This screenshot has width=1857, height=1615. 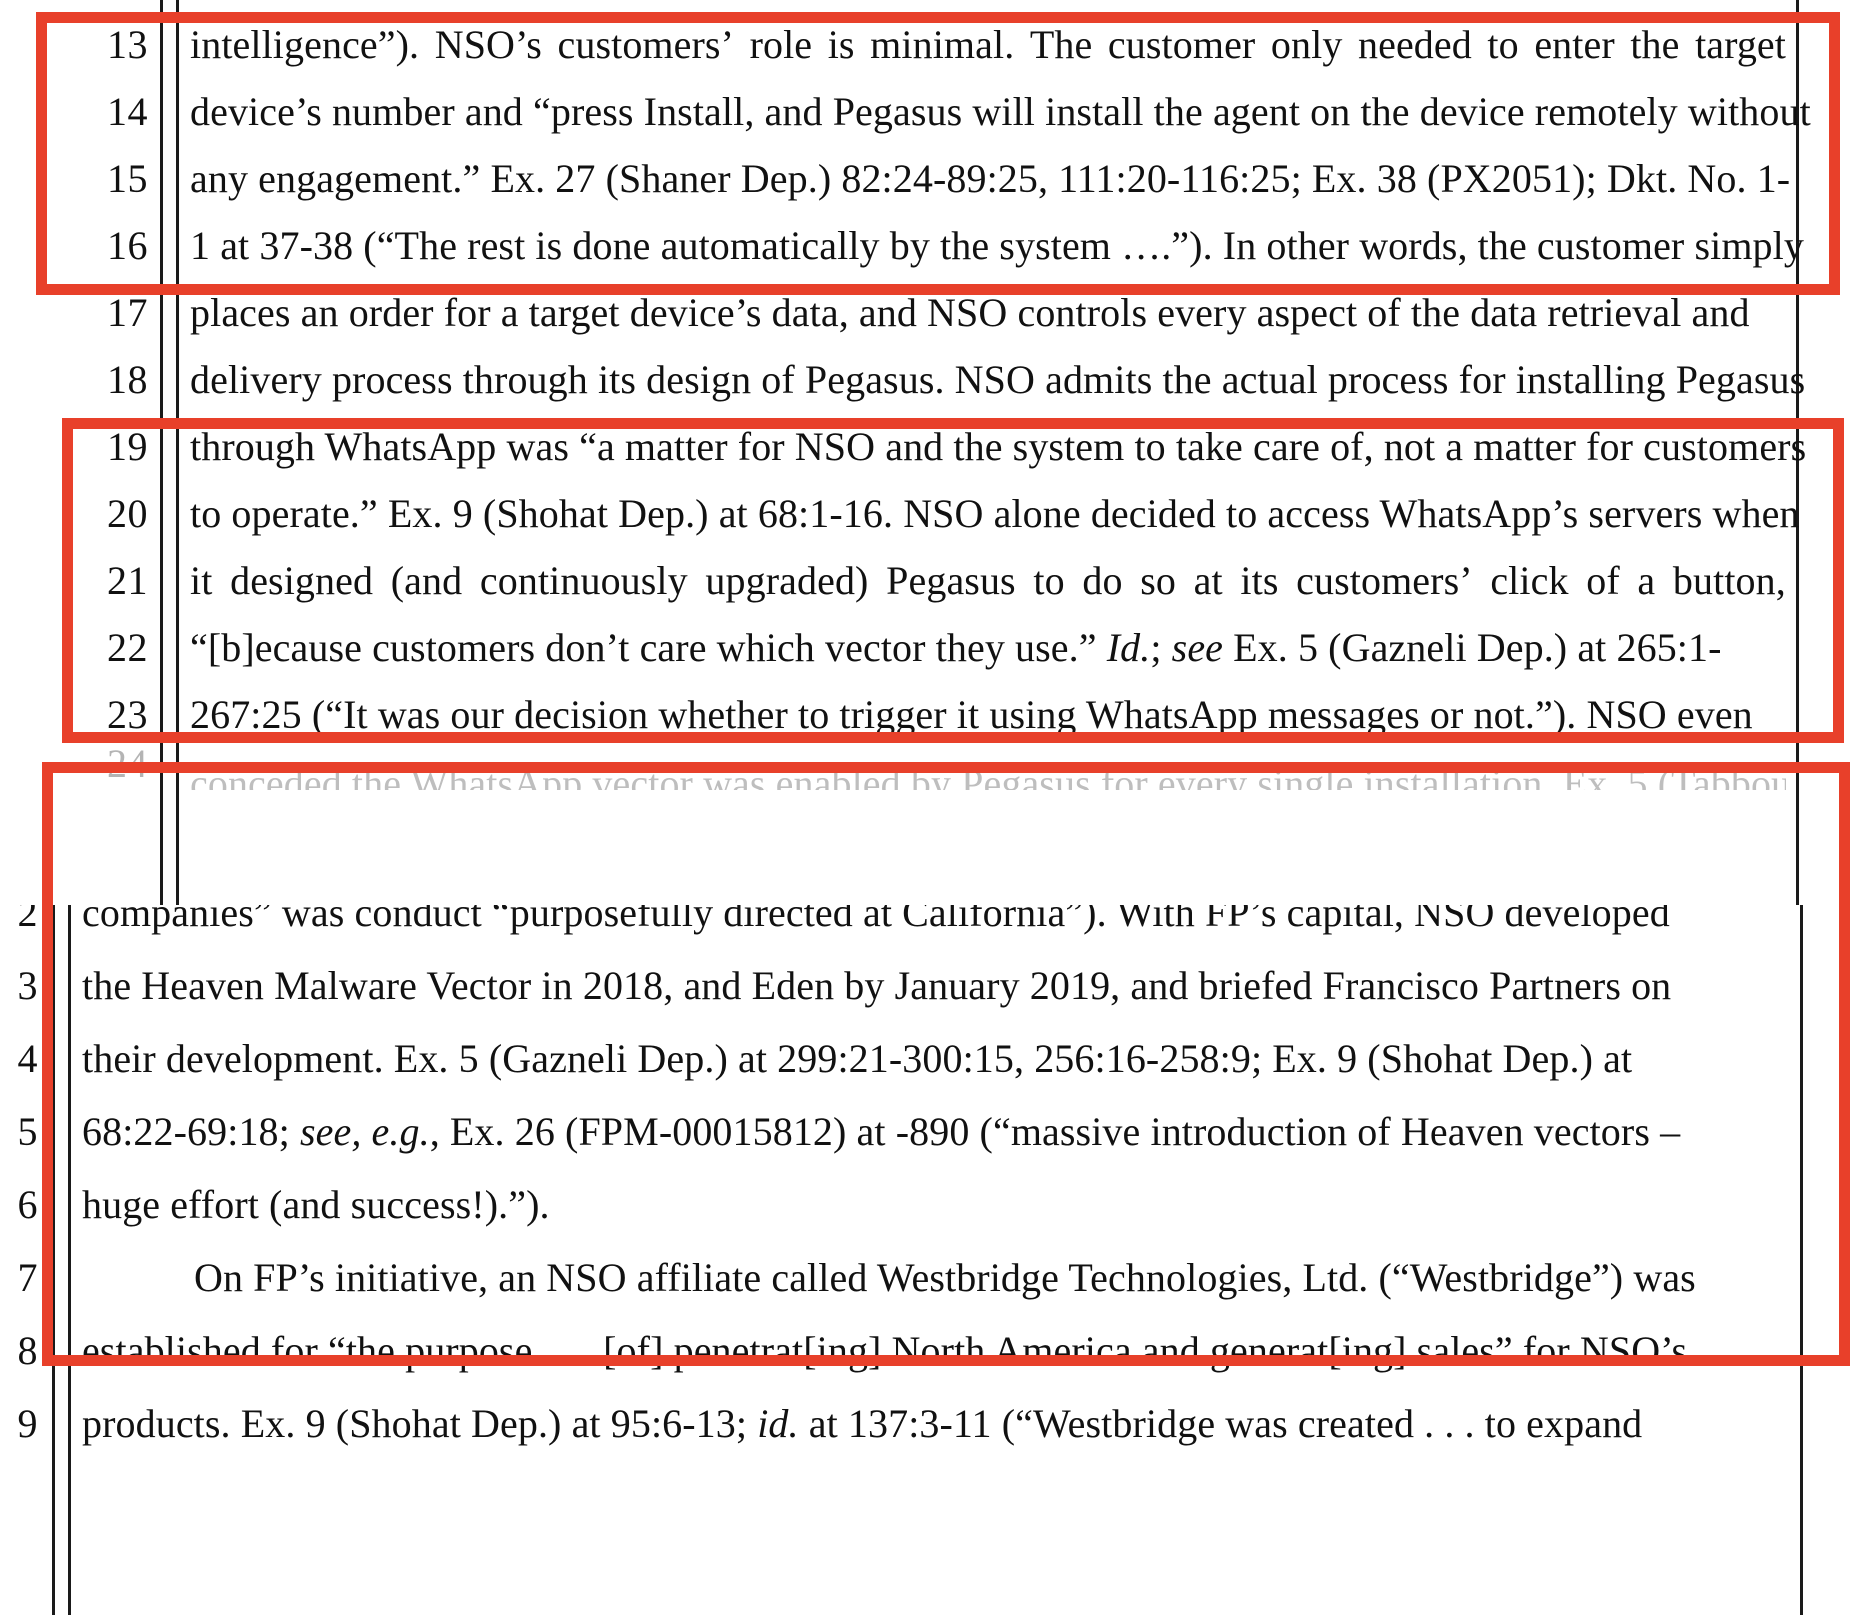 What do you see at coordinates (27, 1423) in the screenshot?
I see `line-number: 9` at bounding box center [27, 1423].